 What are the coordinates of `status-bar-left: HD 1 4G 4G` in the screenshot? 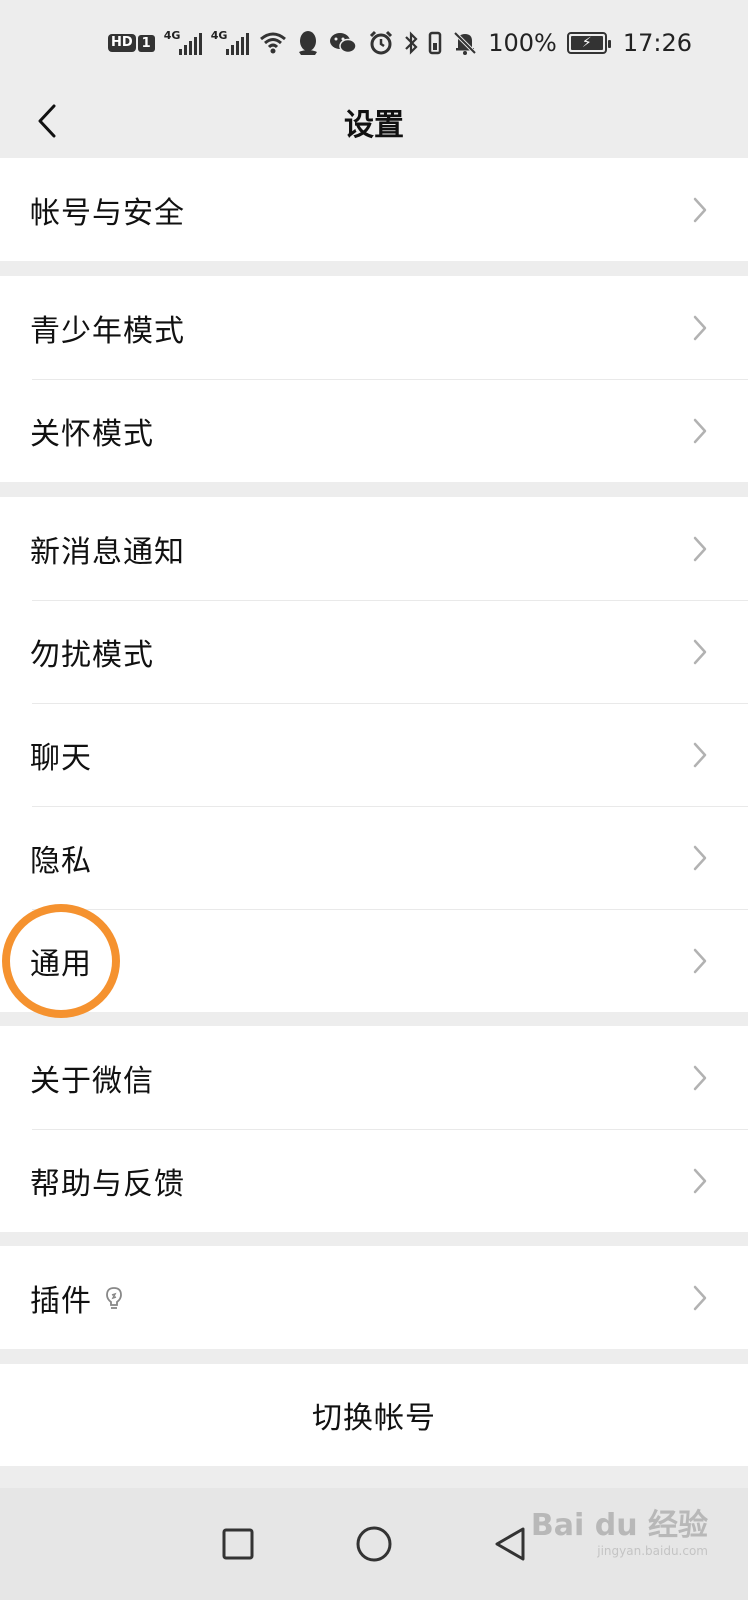 It's located at (232, 42).